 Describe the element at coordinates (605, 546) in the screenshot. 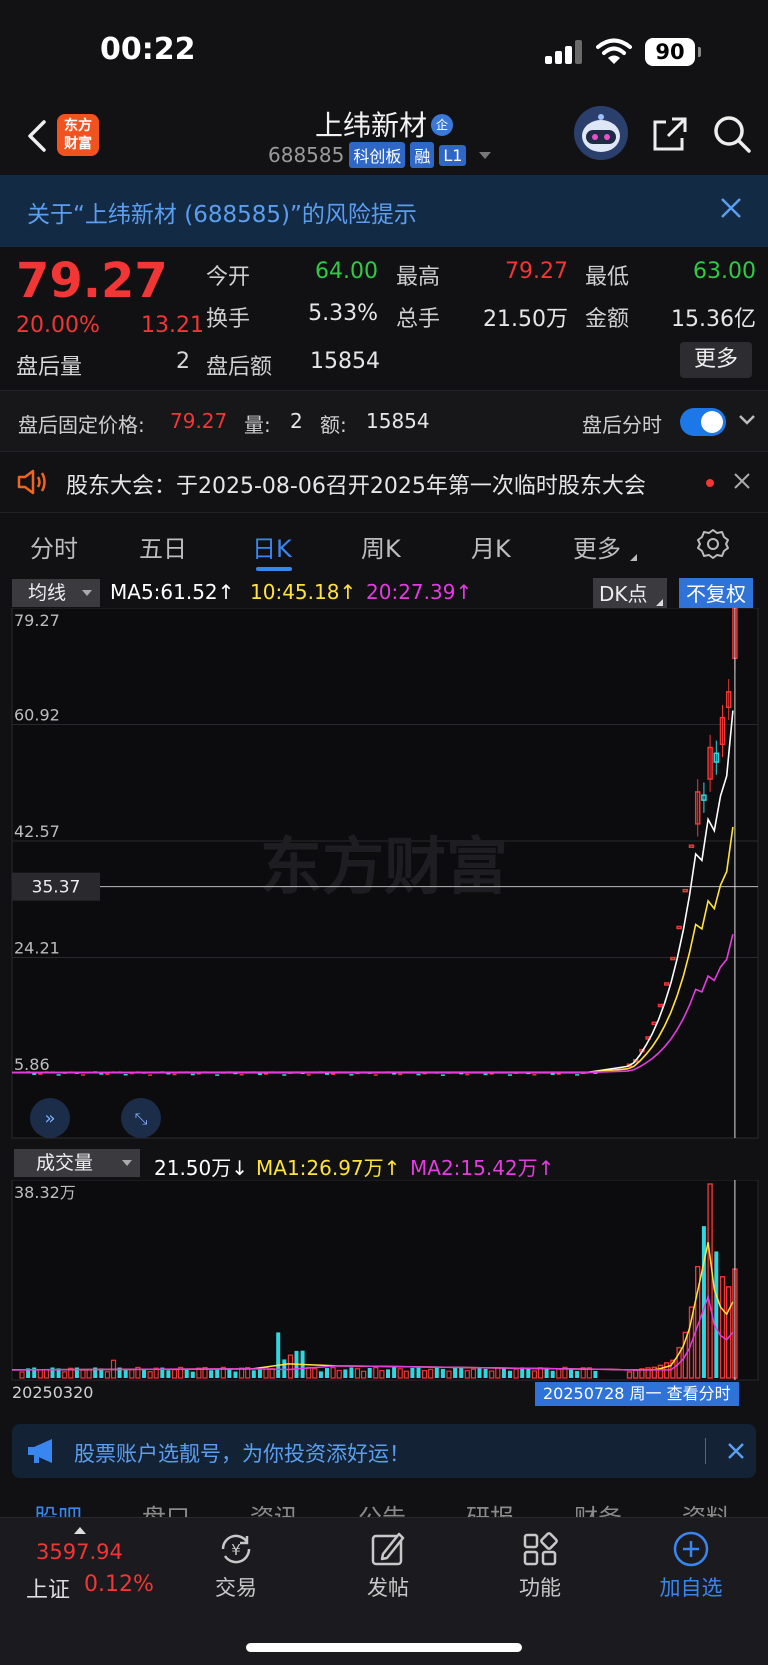

I see `tab-more: 更多` at that location.